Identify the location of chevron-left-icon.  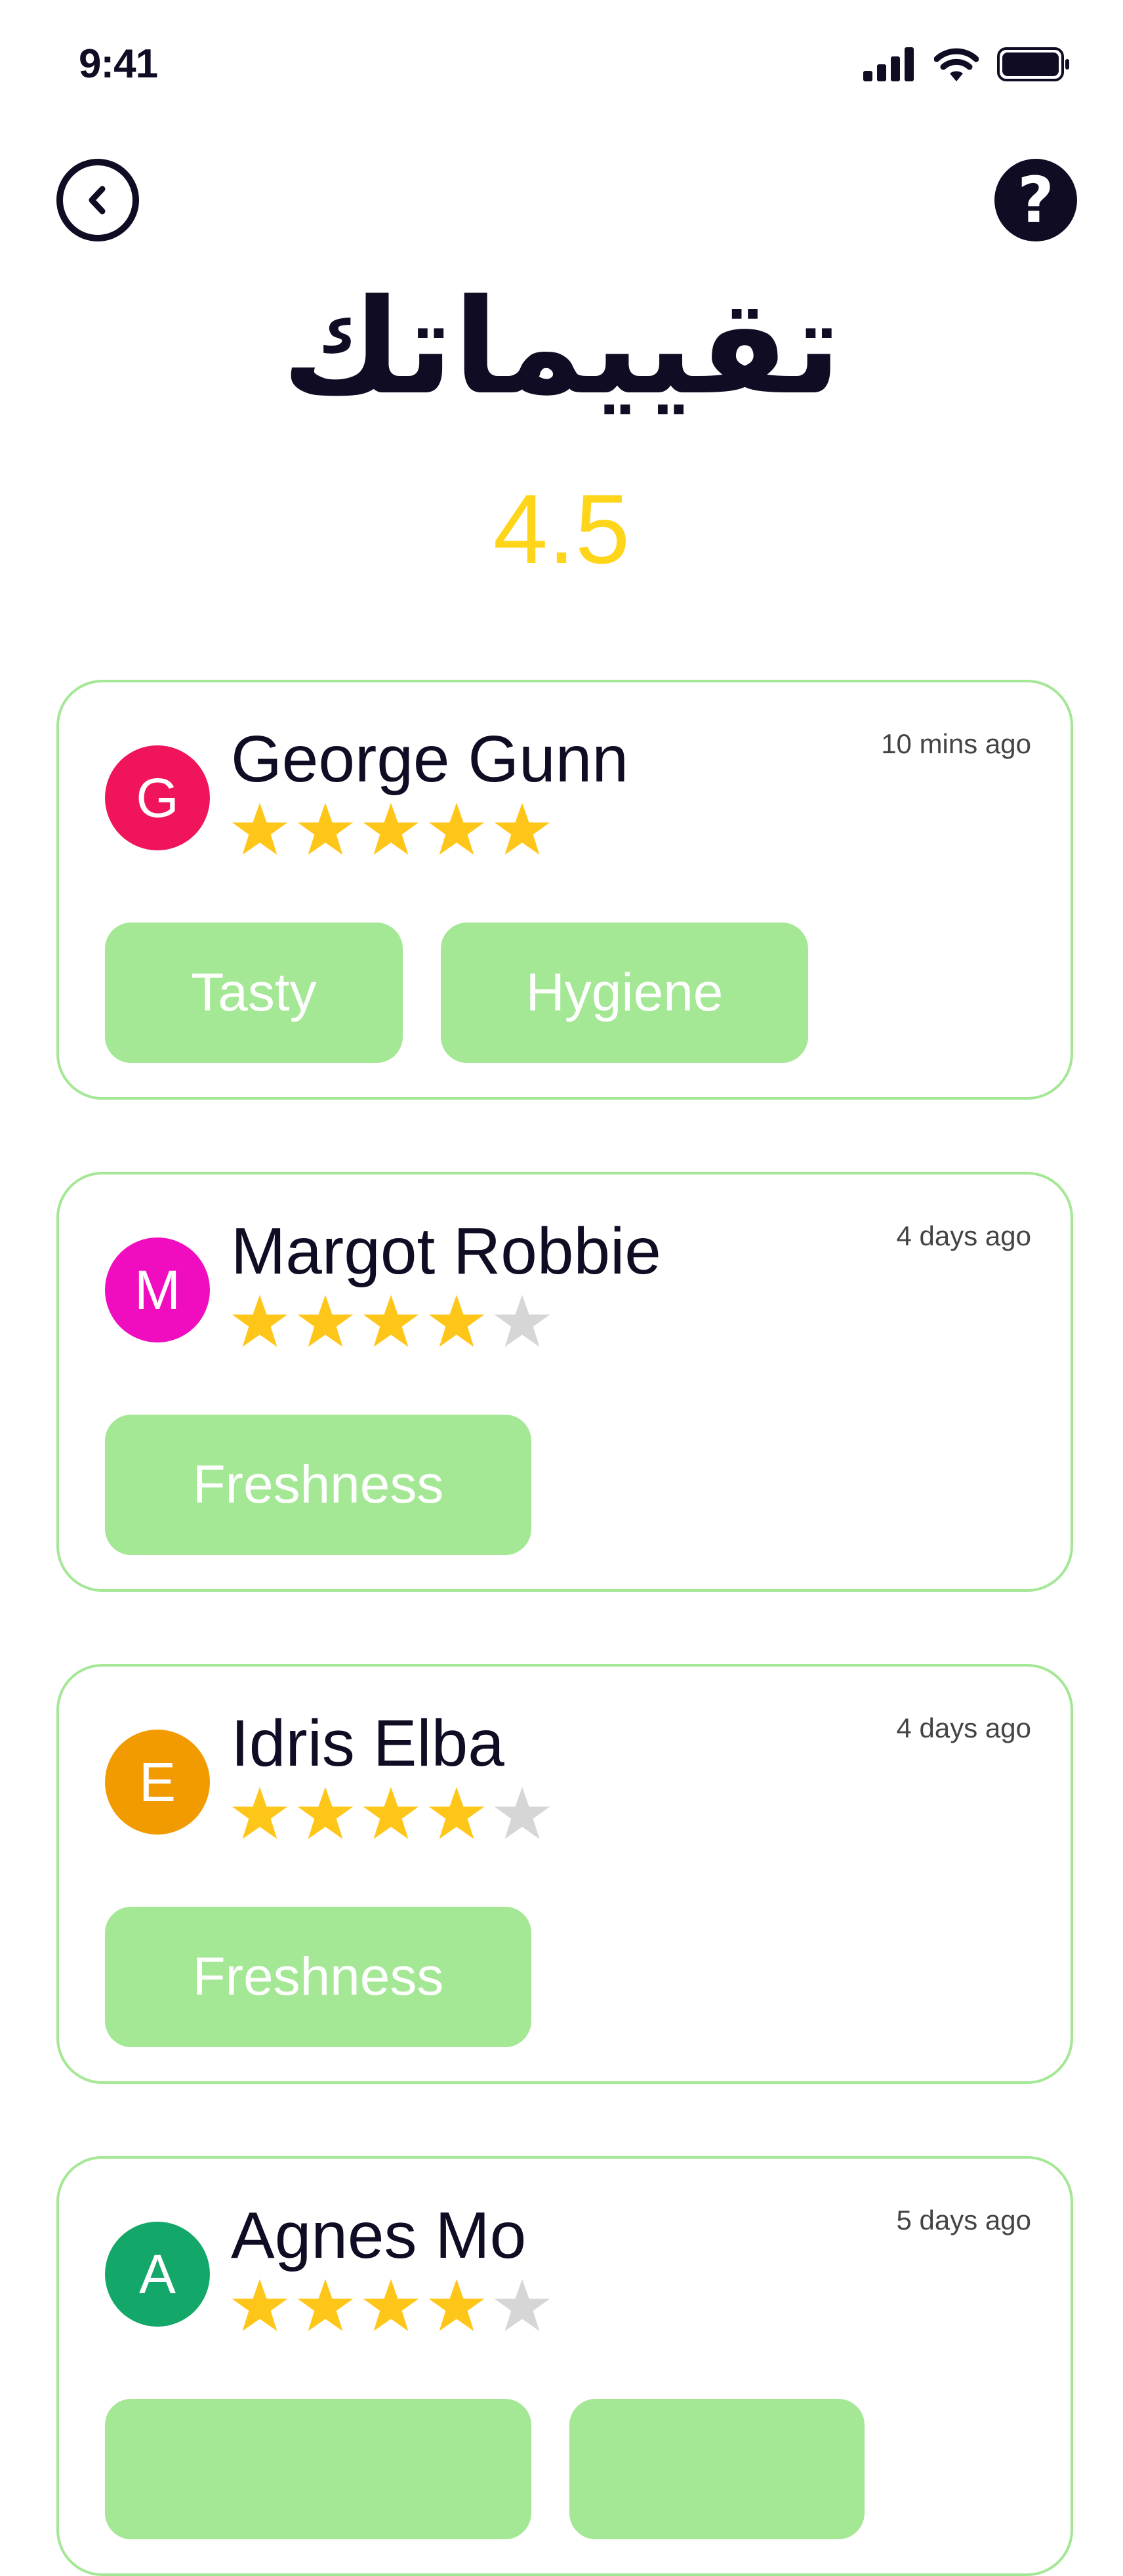
(97, 200).